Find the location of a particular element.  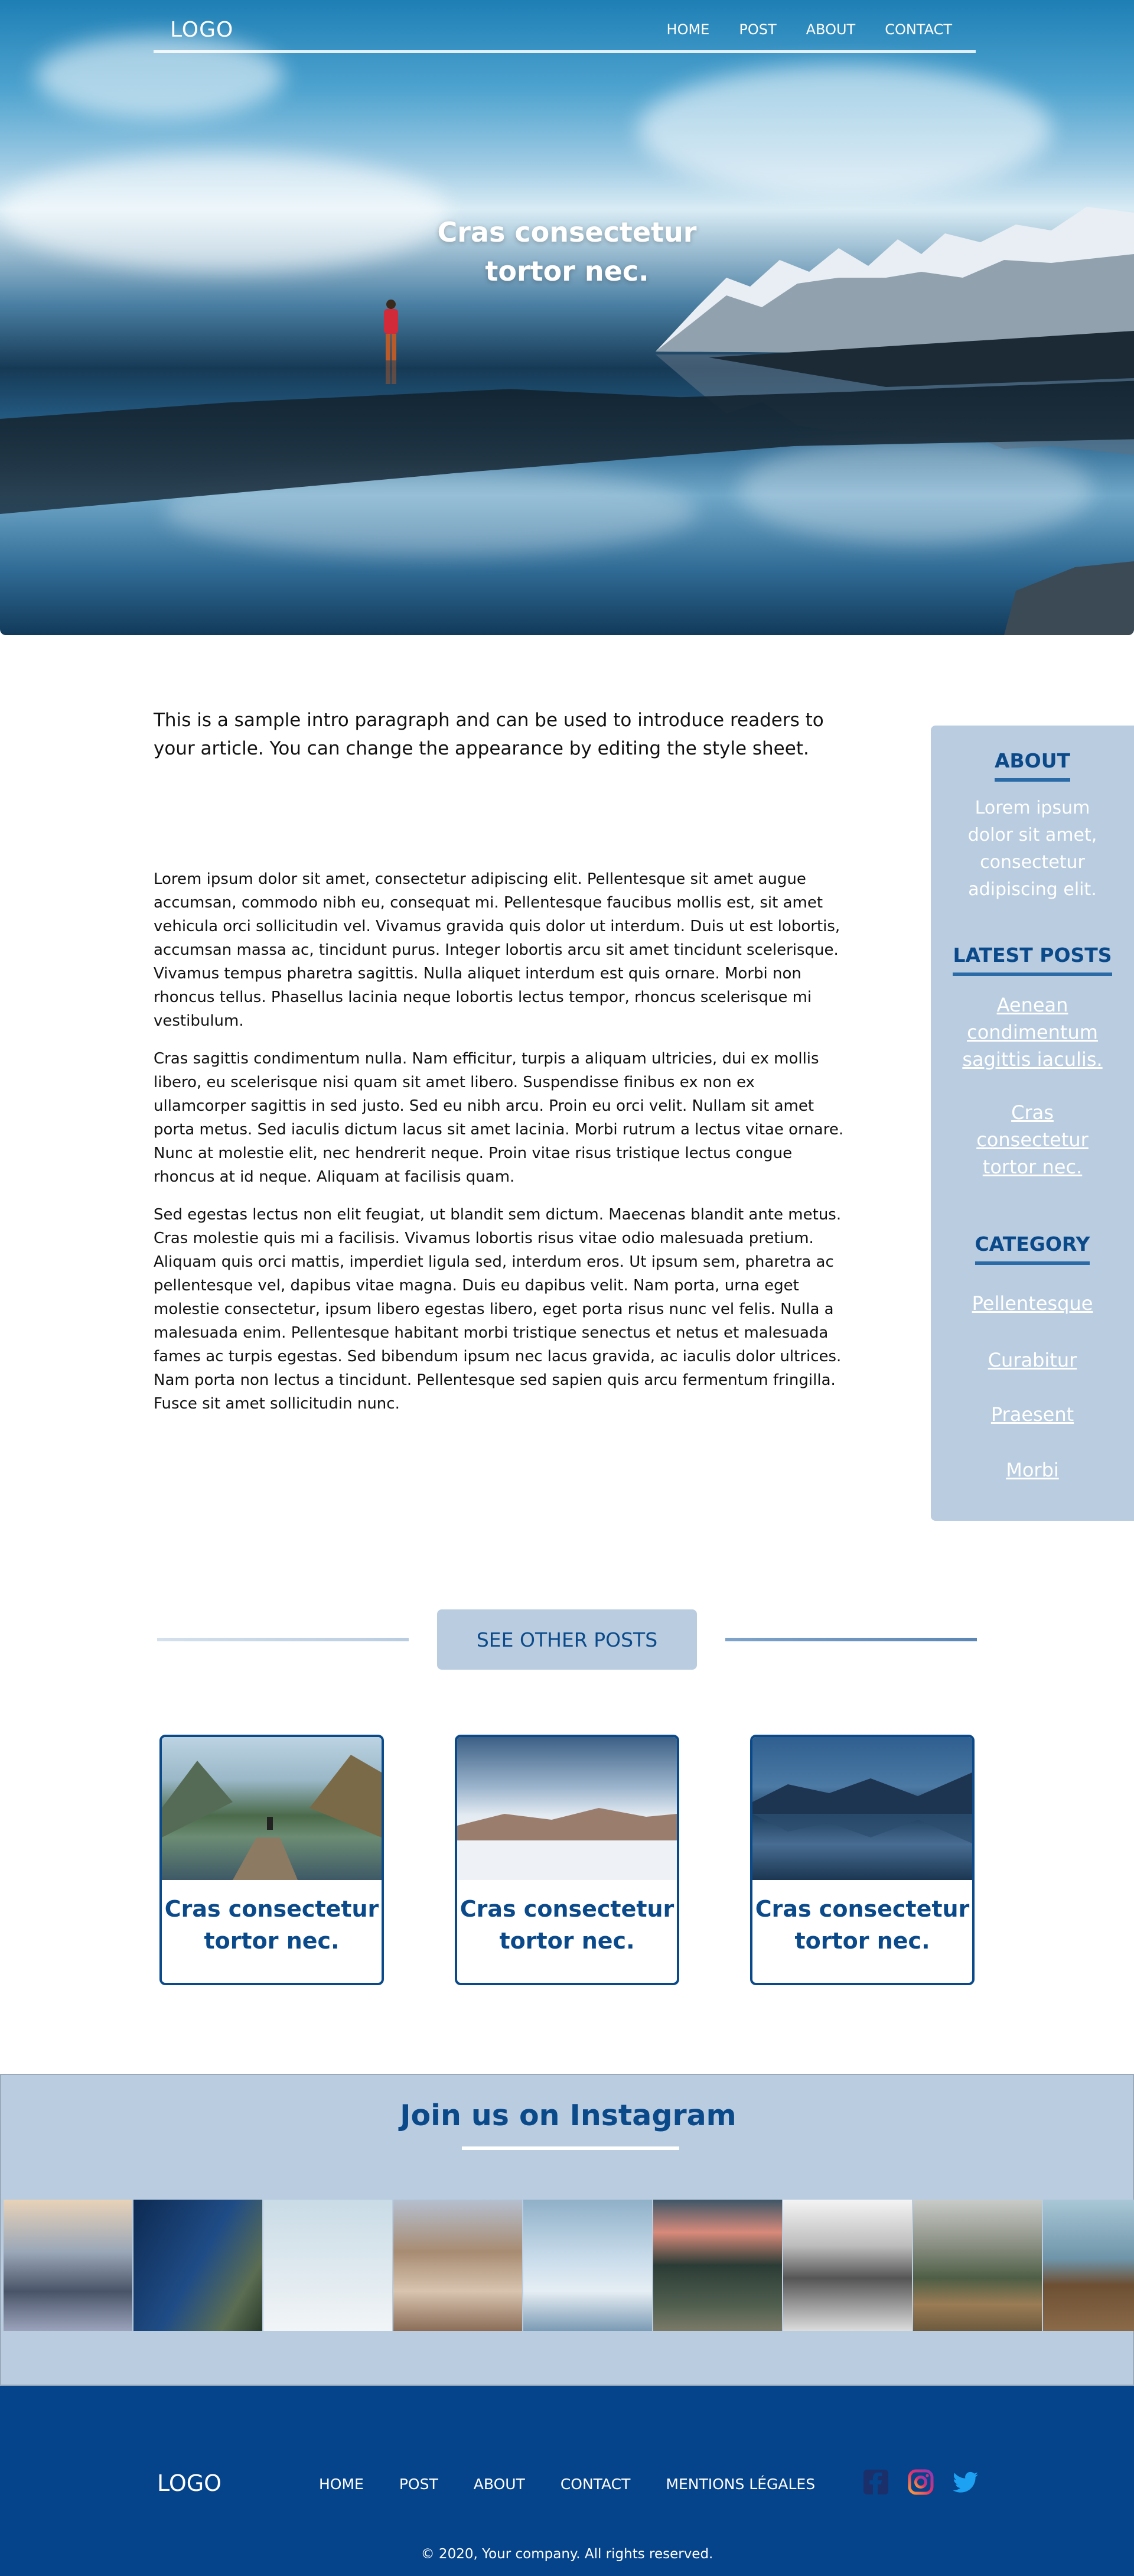

nav-menu: HOME POST ABOUT CONTACT is located at coordinates (809, 29).